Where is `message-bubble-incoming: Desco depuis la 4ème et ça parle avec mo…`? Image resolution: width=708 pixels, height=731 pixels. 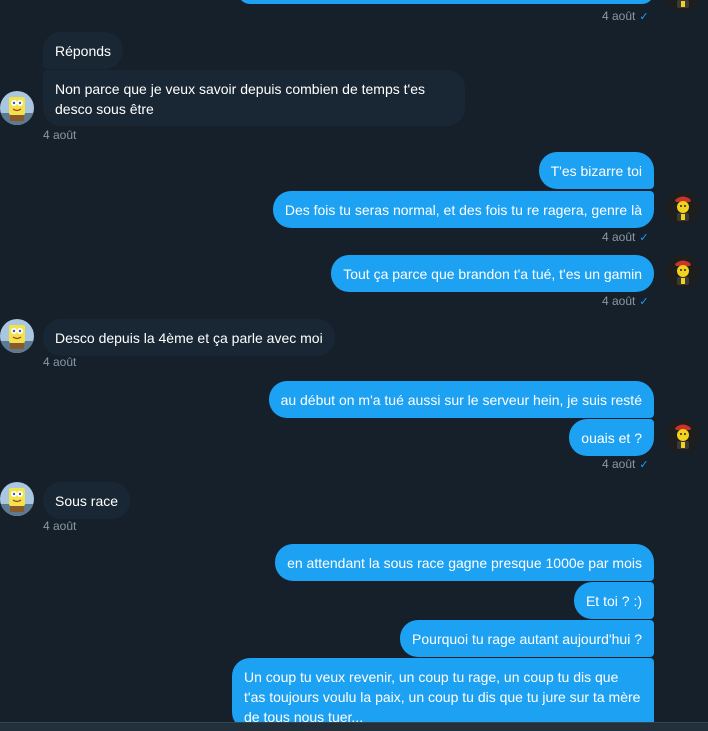 message-bubble-incoming: Desco depuis la 4ème et ça parle avec mo… is located at coordinates (189, 337).